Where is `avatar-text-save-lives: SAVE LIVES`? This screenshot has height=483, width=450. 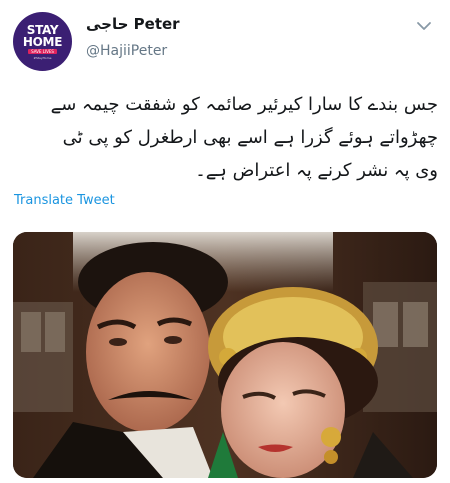
avatar-text-save-lives: SAVE LIVES is located at coordinates (42, 51).